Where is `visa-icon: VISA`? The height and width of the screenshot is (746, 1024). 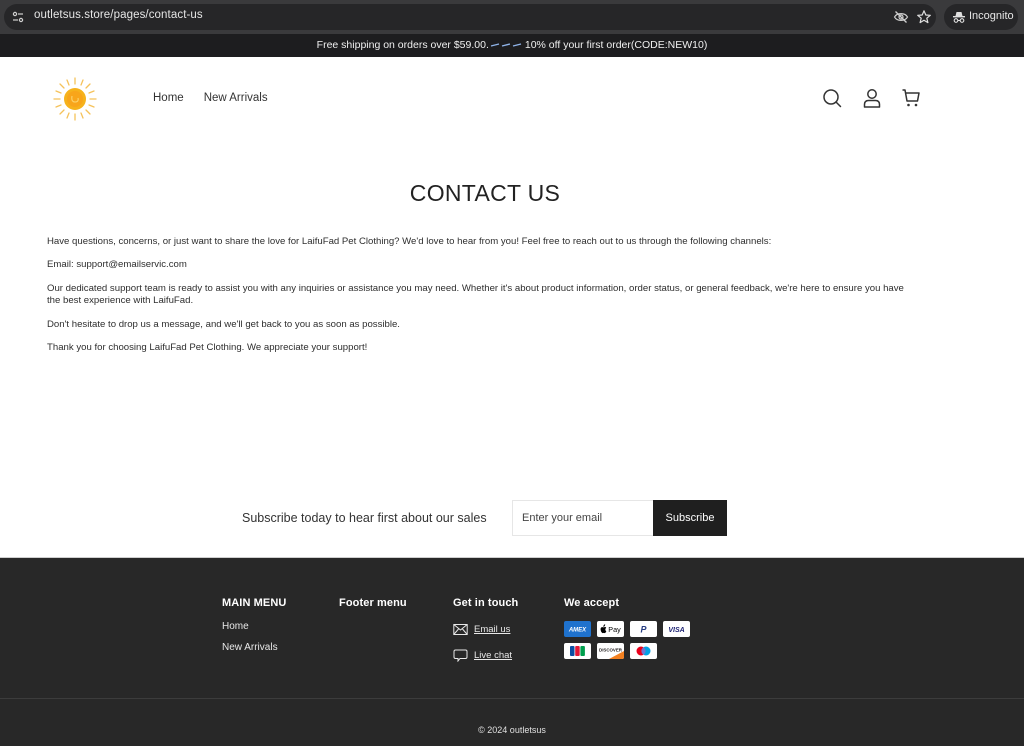 visa-icon: VISA is located at coordinates (676, 629).